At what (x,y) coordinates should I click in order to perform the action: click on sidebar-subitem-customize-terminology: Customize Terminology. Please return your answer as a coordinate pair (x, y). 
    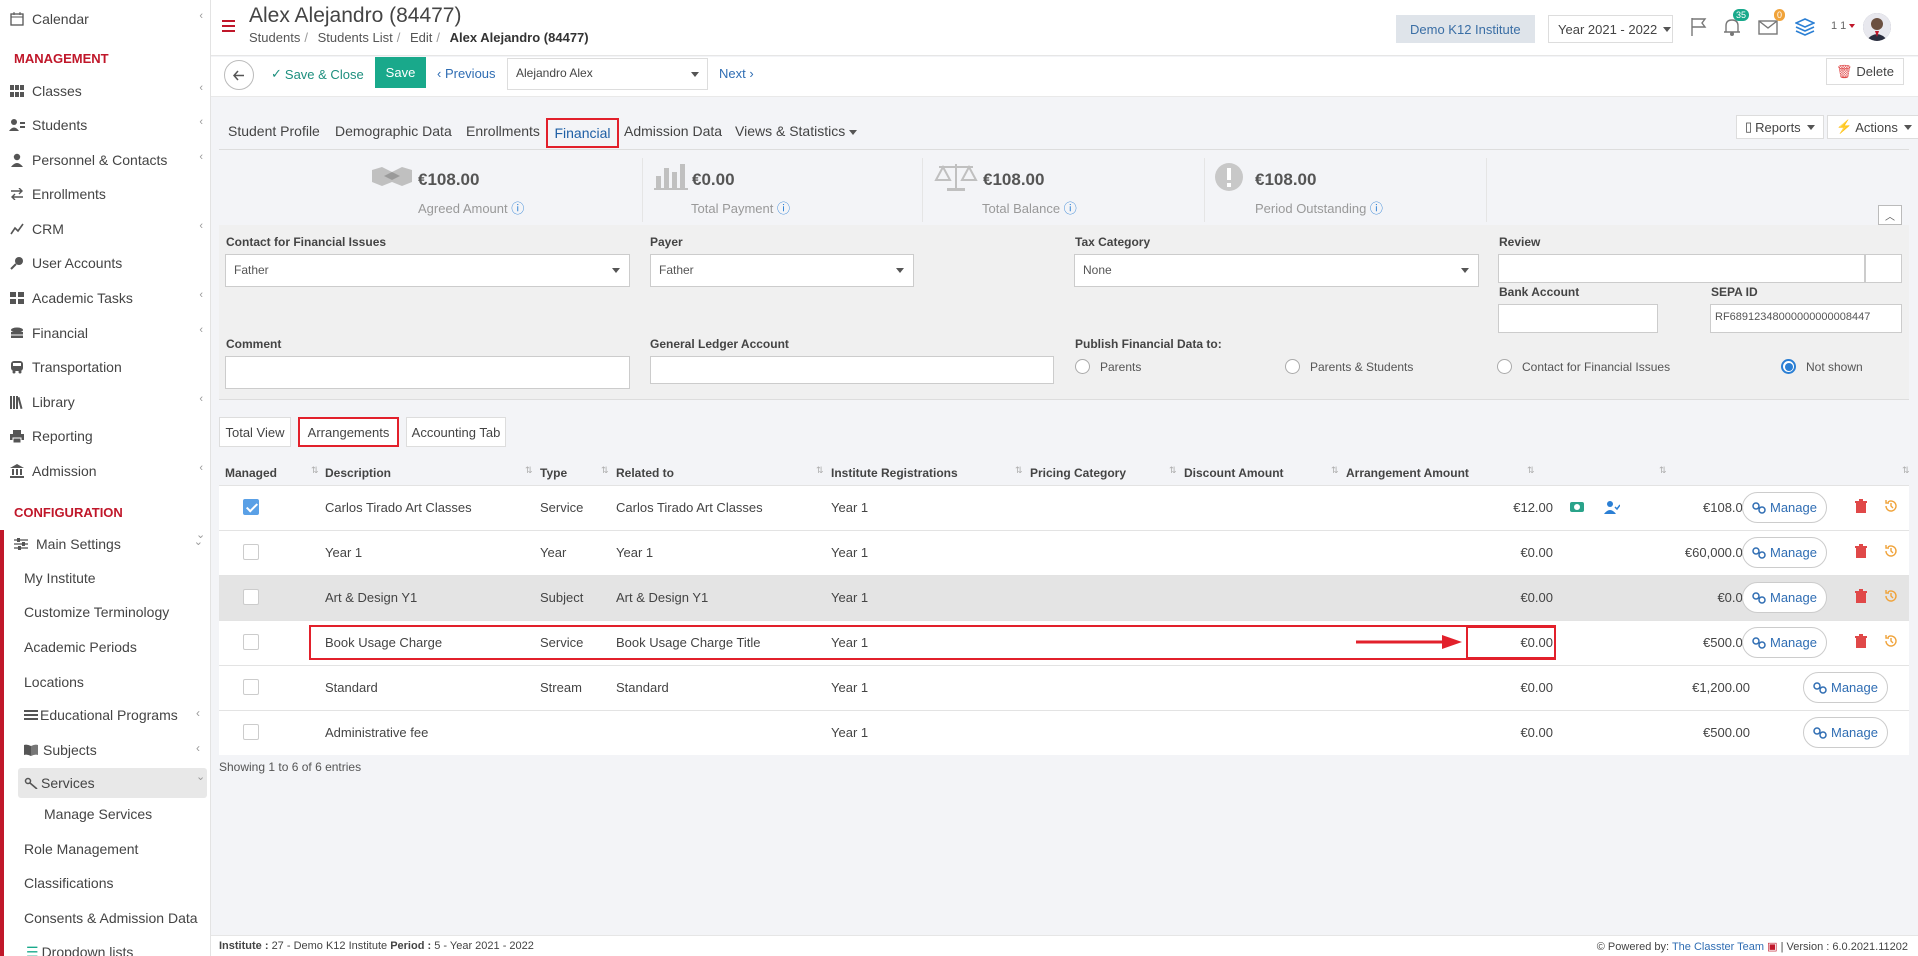
    Looking at the image, I should click on (96, 612).